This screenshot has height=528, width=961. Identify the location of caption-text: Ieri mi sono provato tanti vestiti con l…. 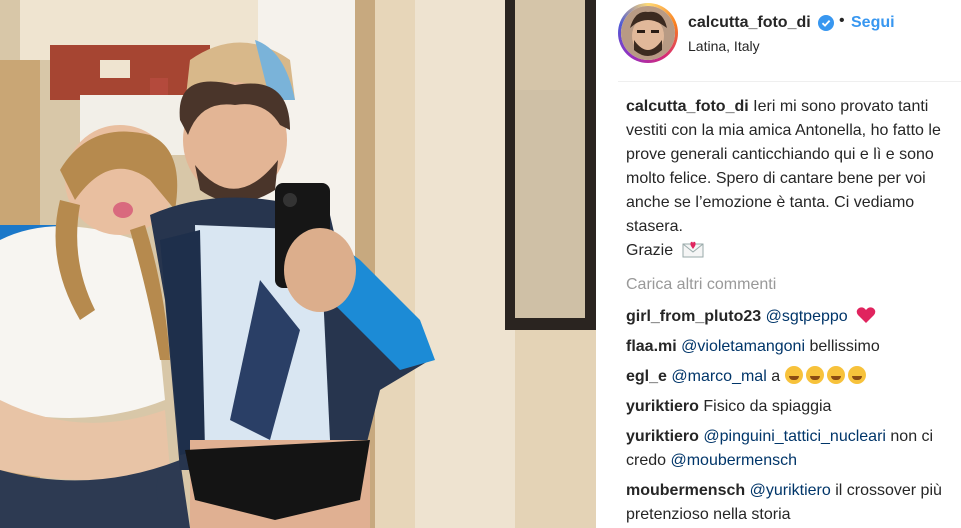
(783, 166).